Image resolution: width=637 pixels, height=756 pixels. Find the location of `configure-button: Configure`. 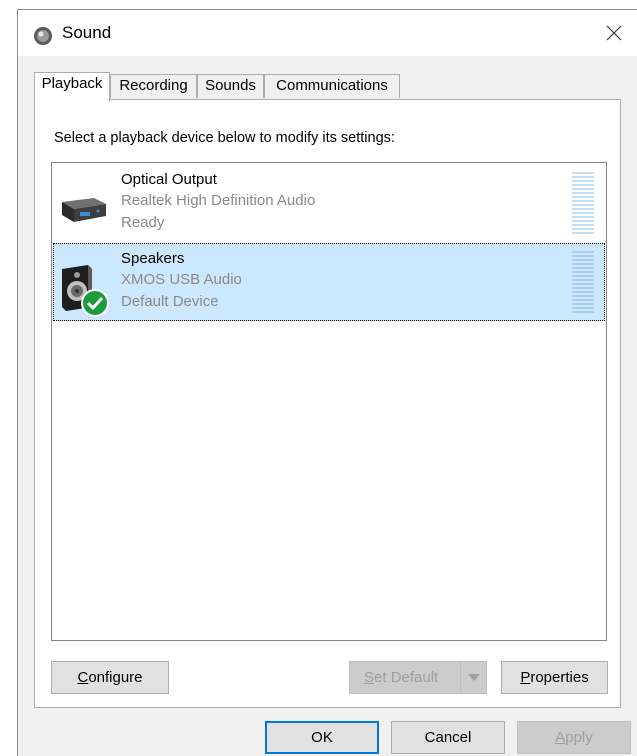

configure-button: Configure is located at coordinates (110, 677).